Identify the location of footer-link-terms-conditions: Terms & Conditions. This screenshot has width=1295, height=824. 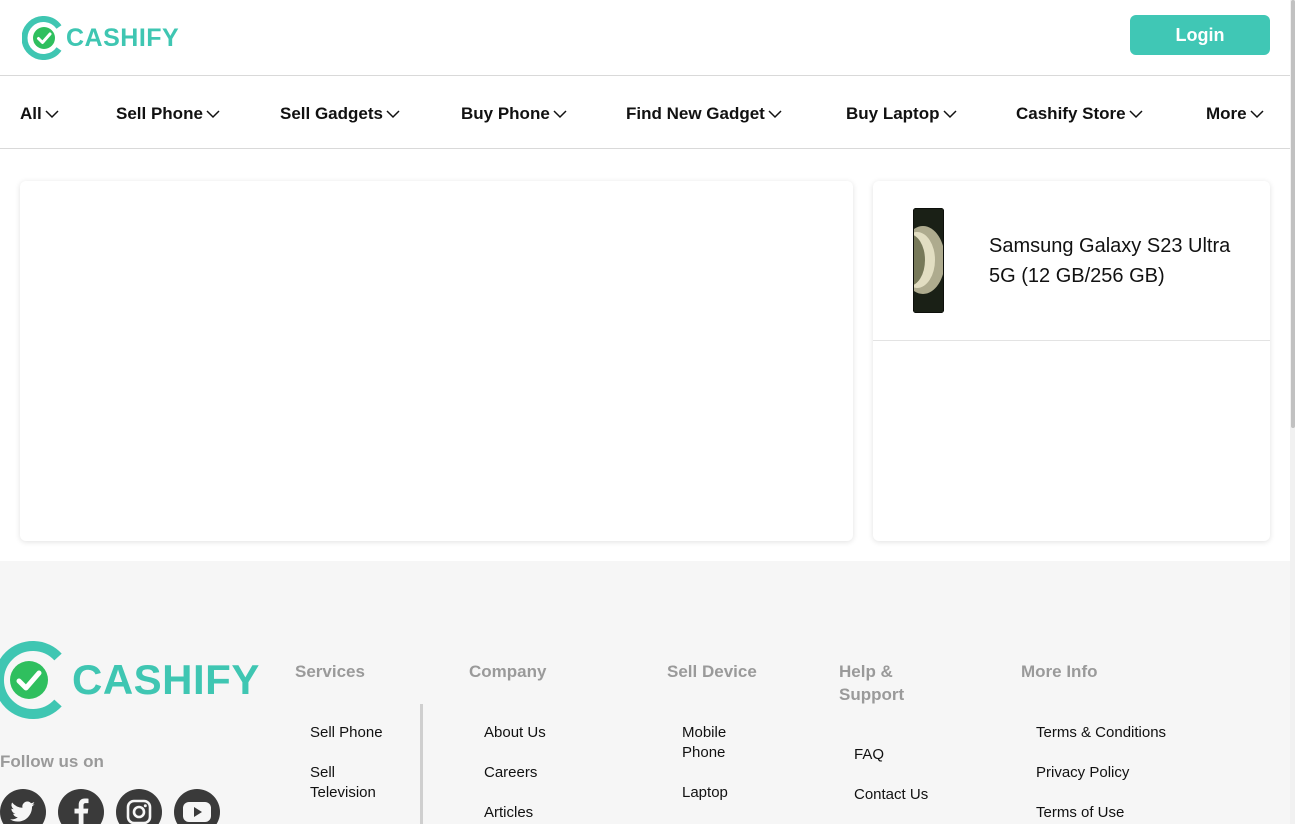
(1101, 733).